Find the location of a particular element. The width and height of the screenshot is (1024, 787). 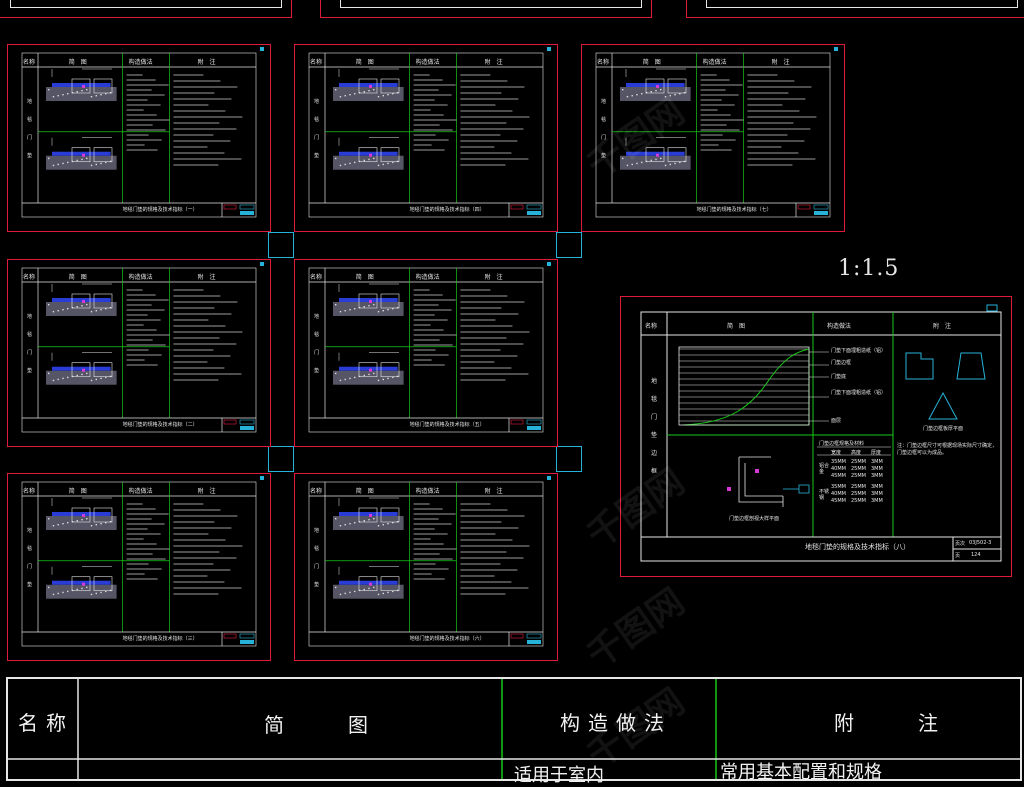

sheet-caption: 地毯门垫的规格及技术指标（二） is located at coordinates (160, 425).